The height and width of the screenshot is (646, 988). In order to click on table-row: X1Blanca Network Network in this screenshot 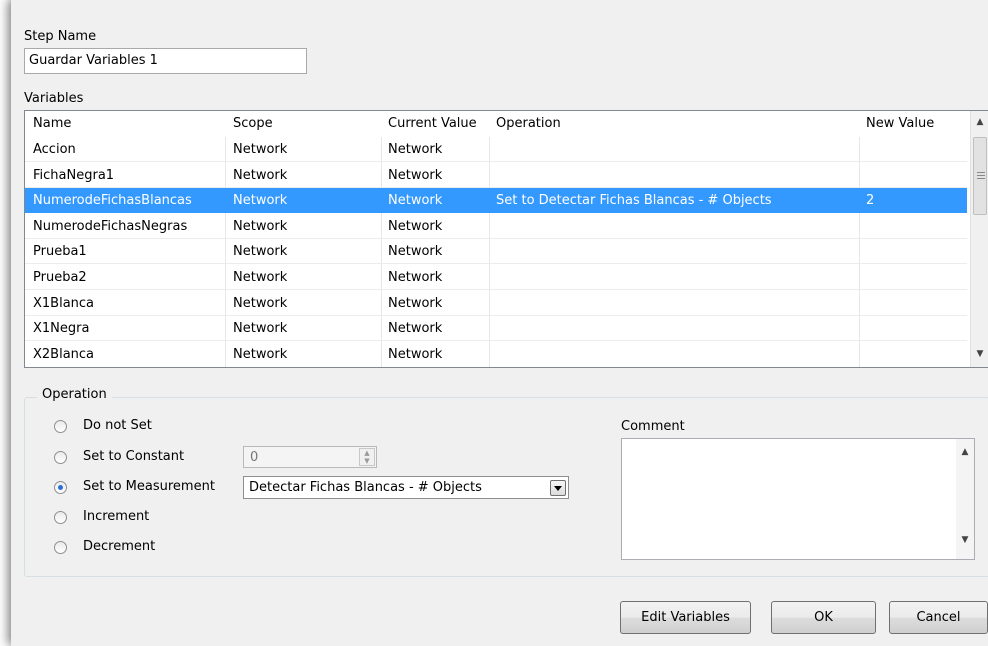, I will do `click(496, 303)`.